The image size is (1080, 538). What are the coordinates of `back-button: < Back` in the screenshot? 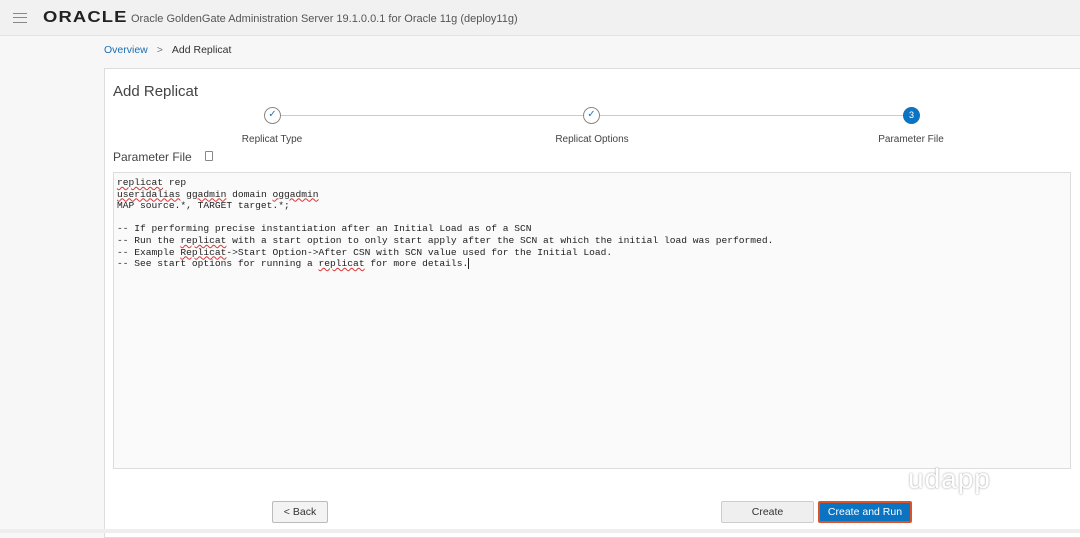 It's located at (300, 512).